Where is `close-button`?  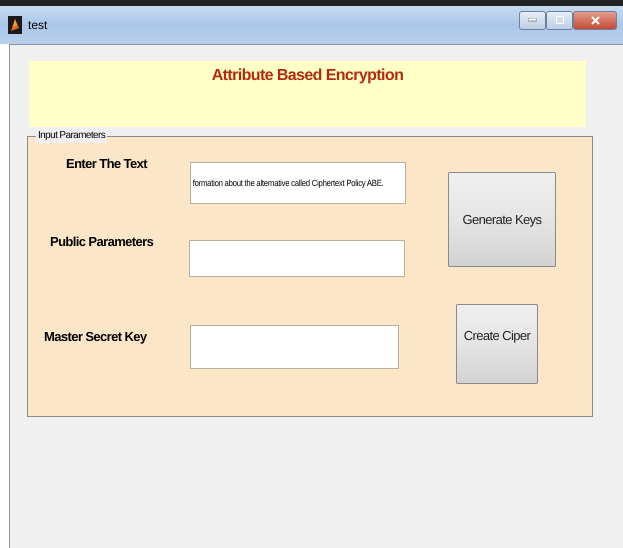 close-button is located at coordinates (595, 20).